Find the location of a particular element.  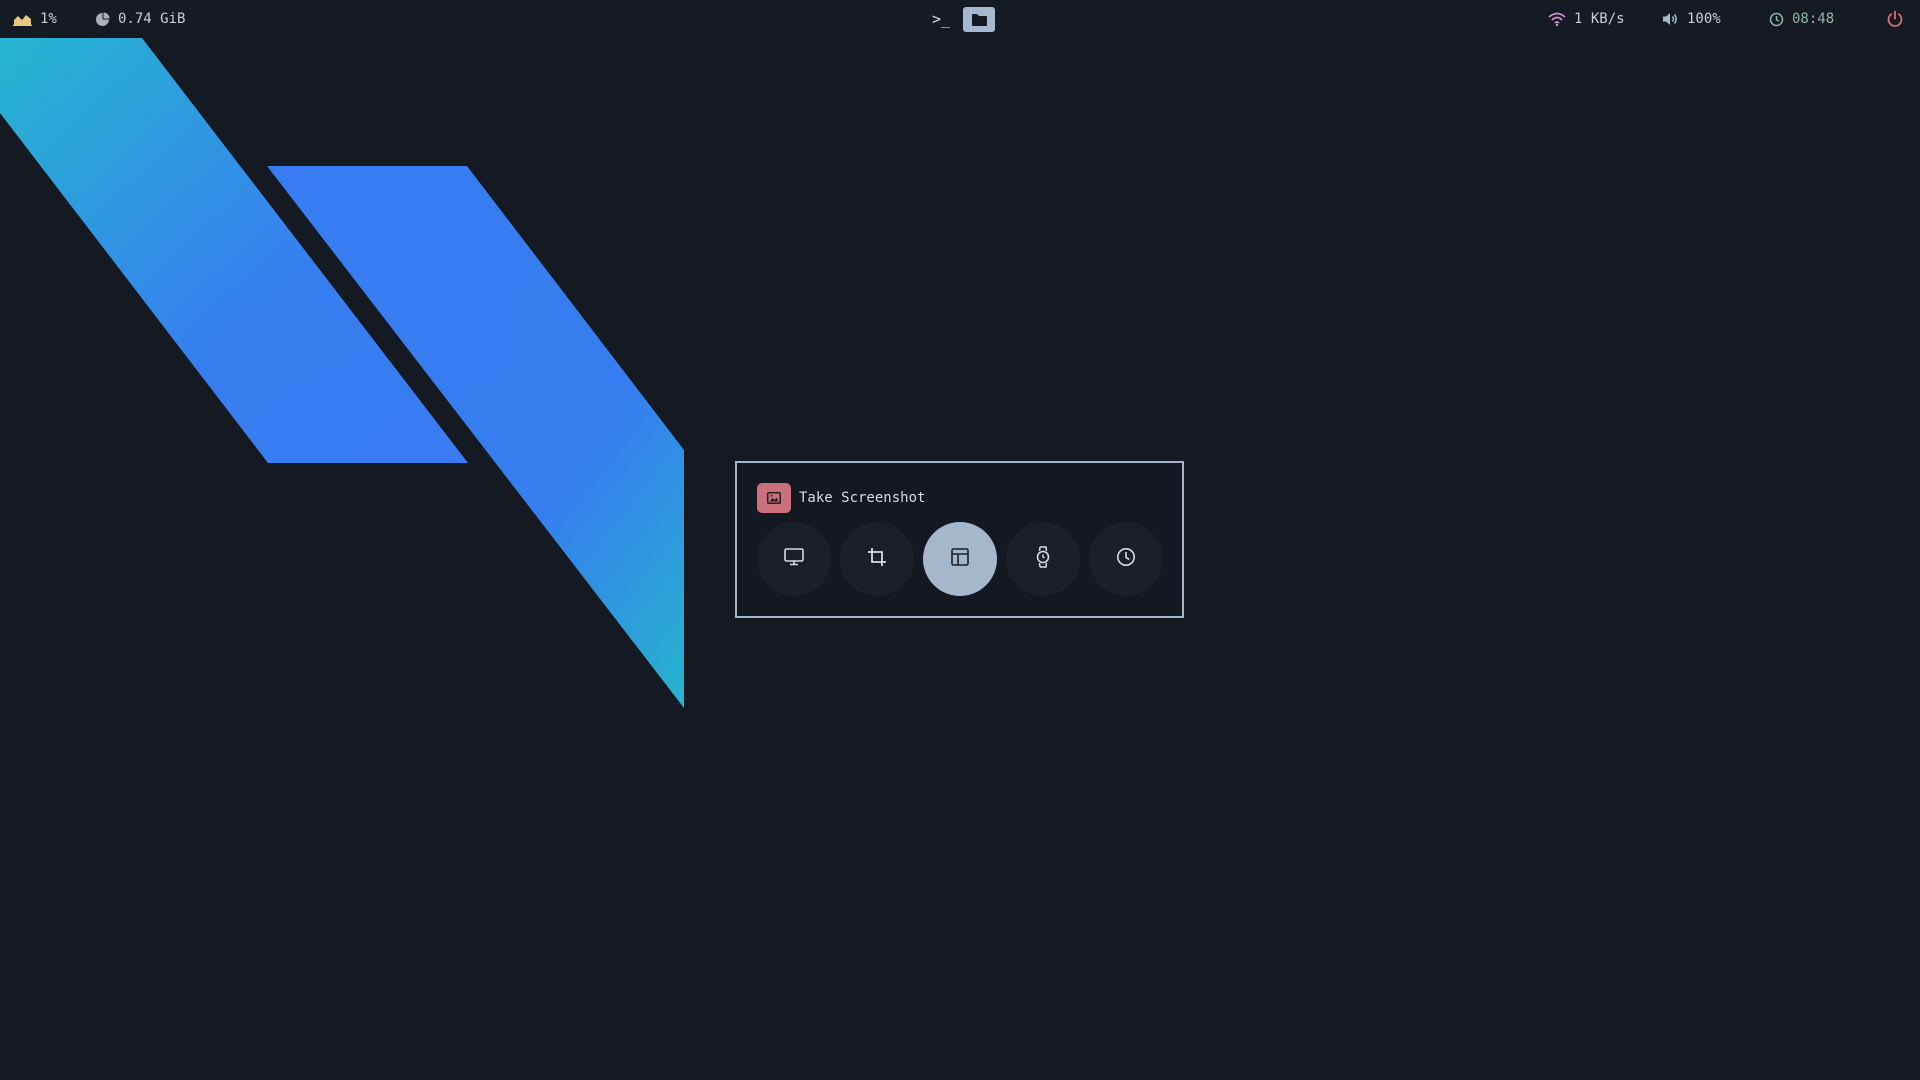

volume-value: 100% is located at coordinates (1704, 19).